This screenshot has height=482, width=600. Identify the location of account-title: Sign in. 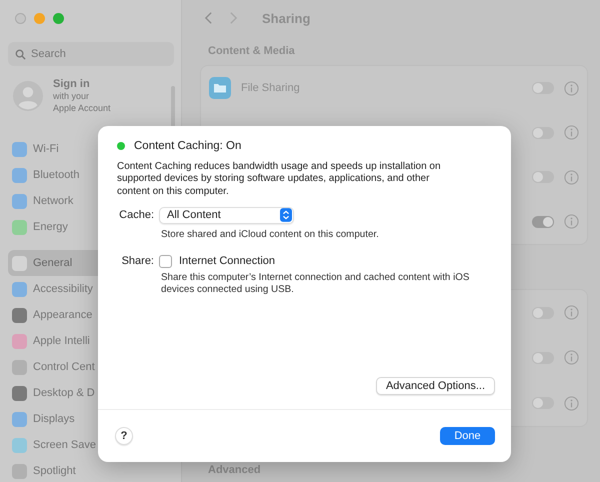
(82, 84).